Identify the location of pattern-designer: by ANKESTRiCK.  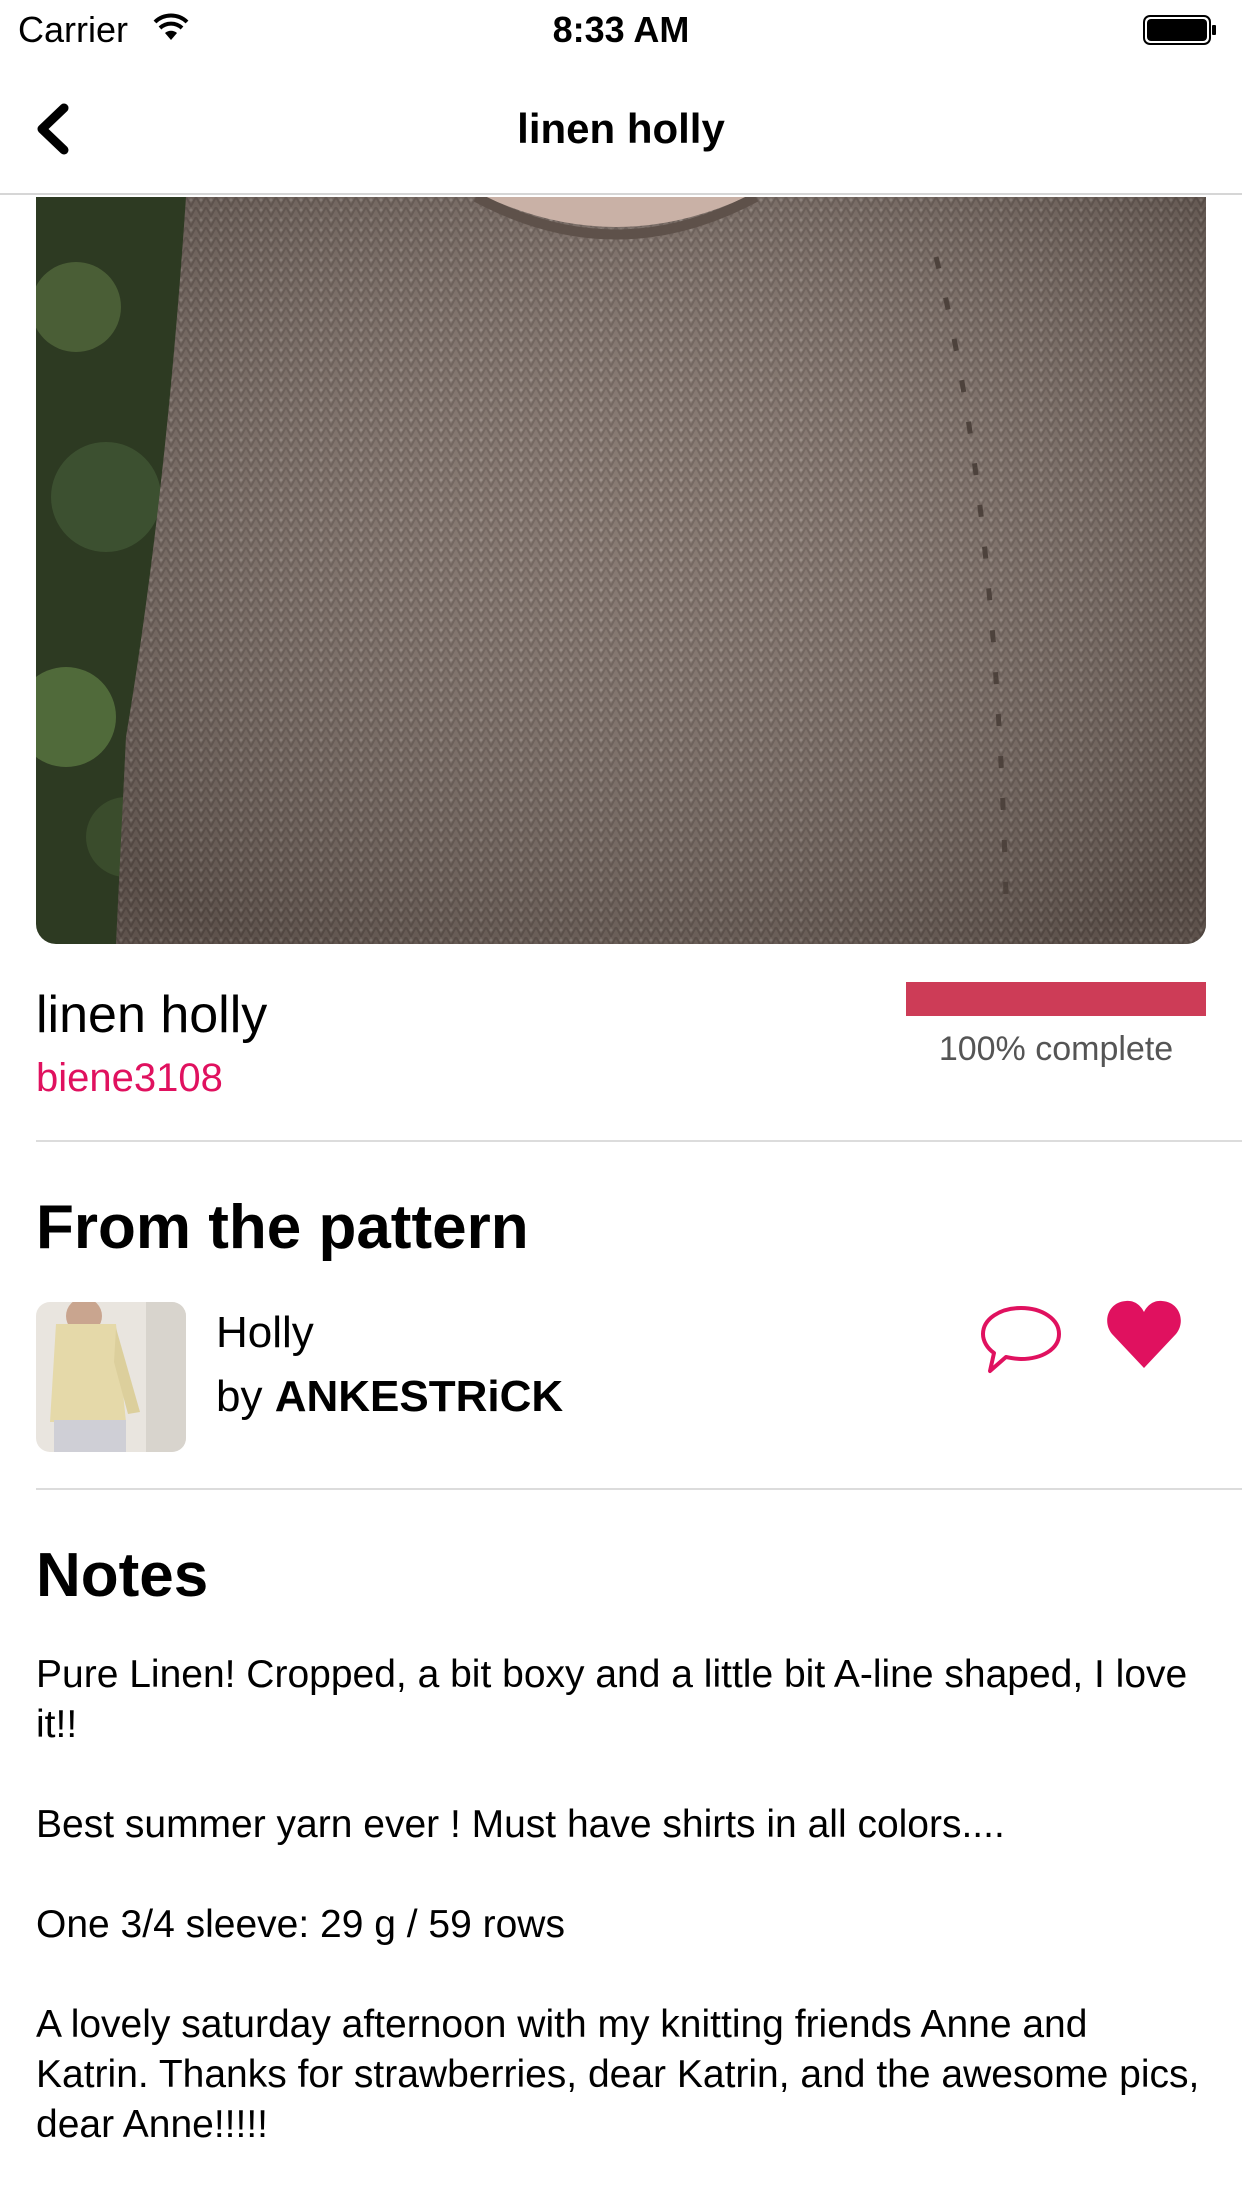
(389, 1397).